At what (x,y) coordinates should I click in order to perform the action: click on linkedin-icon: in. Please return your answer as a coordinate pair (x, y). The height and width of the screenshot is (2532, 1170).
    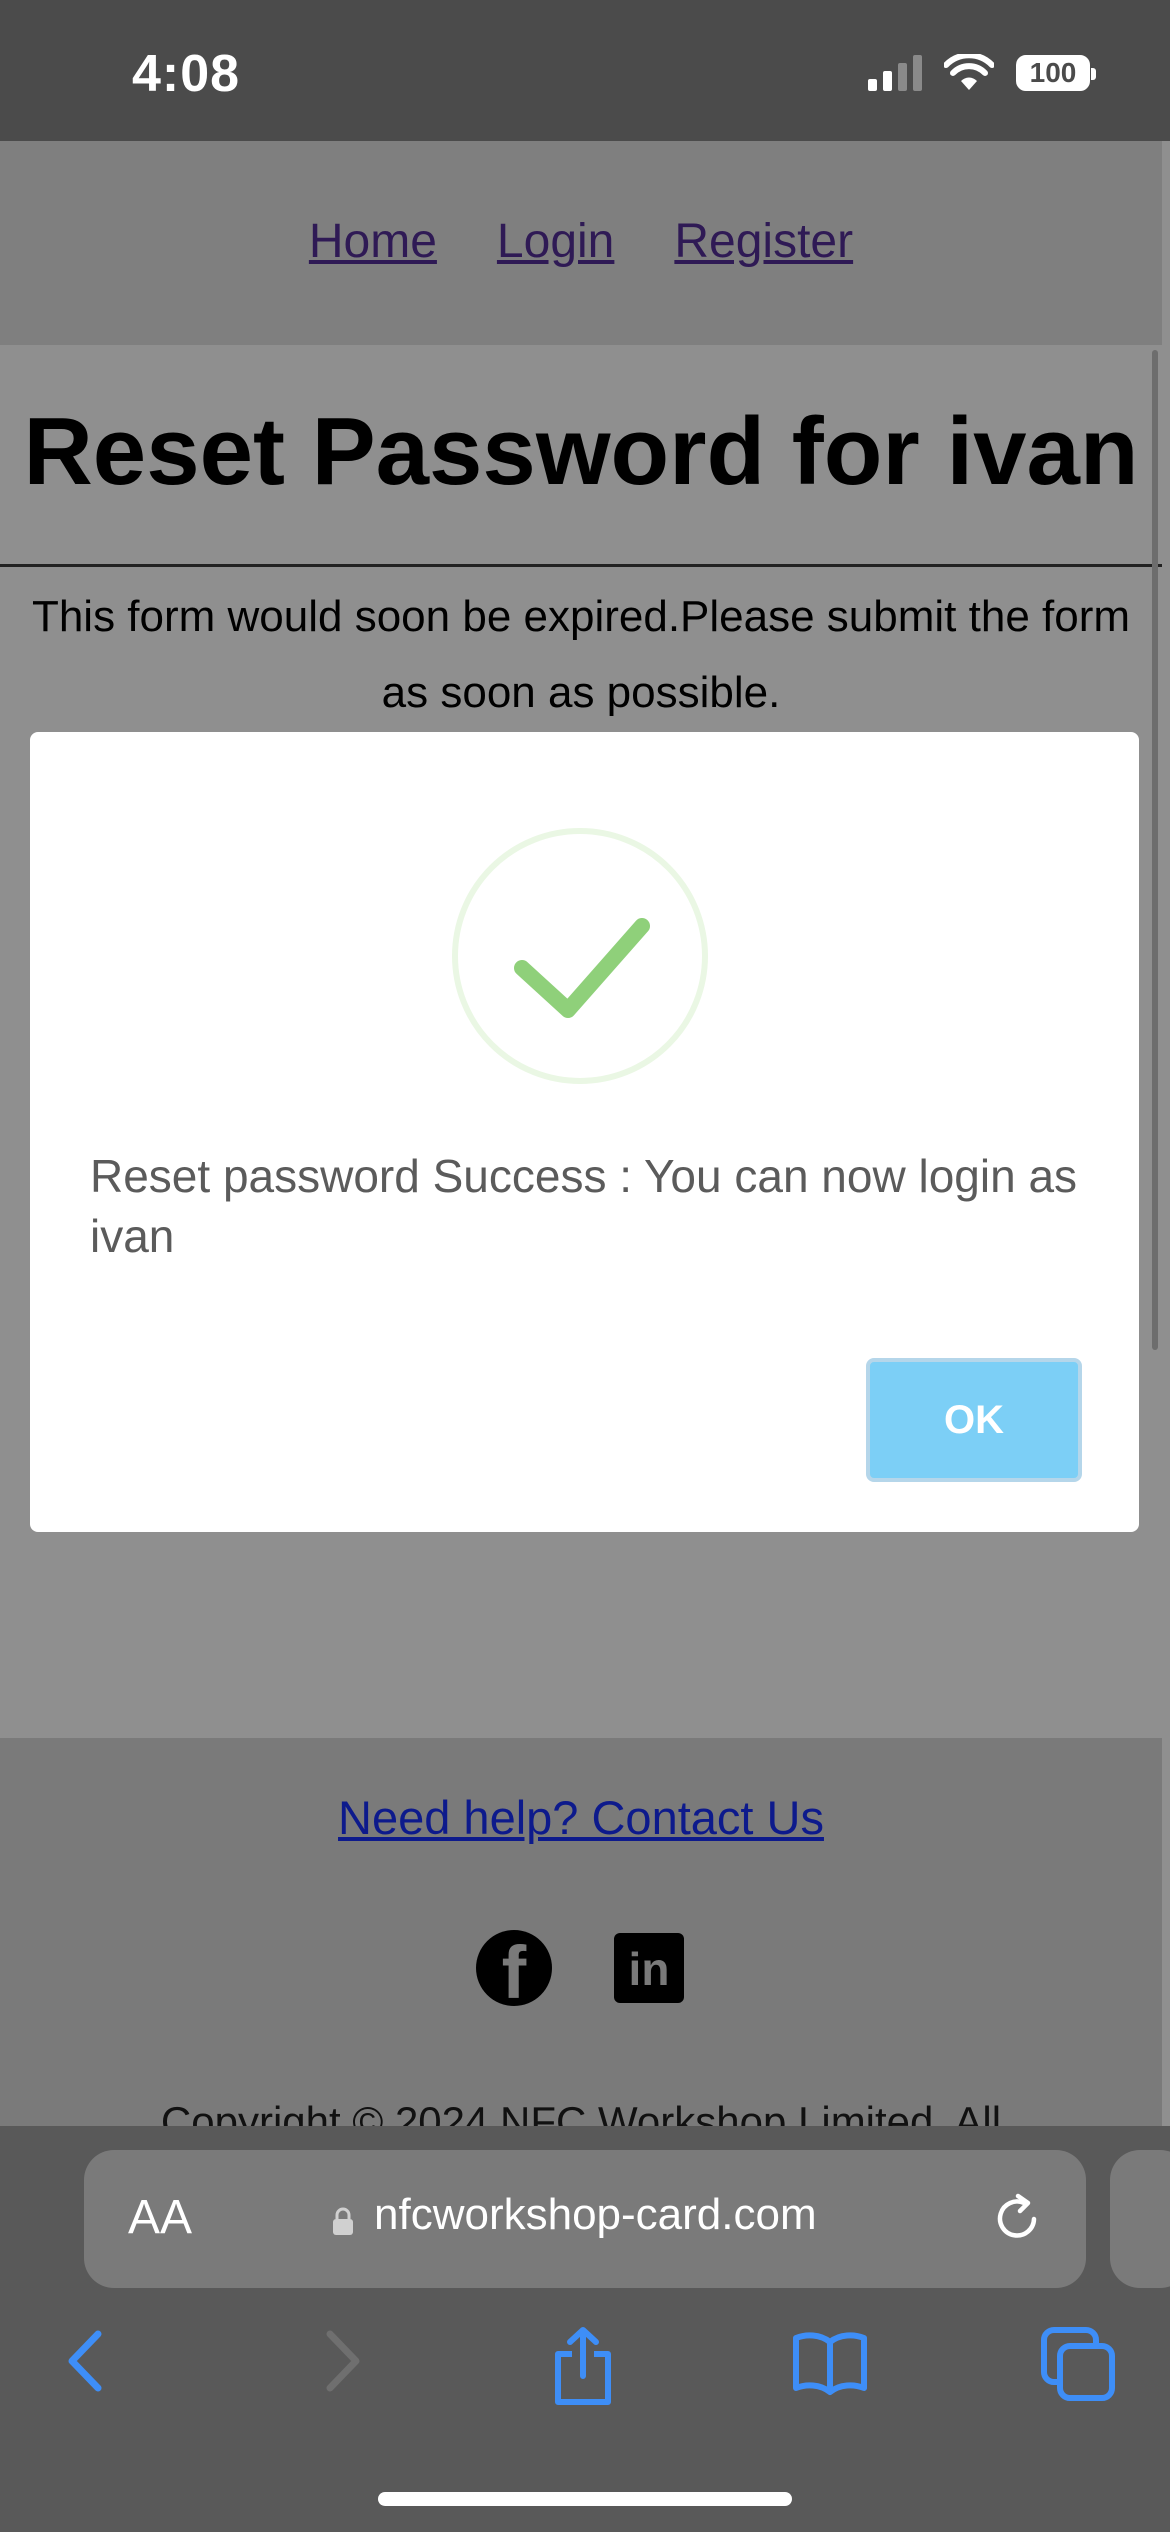
    Looking at the image, I should click on (649, 1968).